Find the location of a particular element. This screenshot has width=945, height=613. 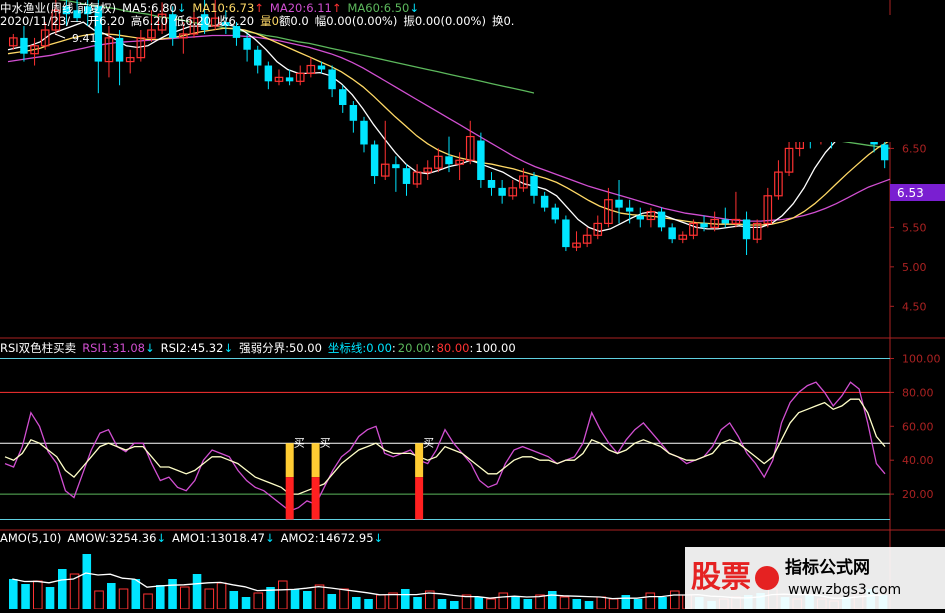

turnover: 换0. is located at coordinates (503, 21).